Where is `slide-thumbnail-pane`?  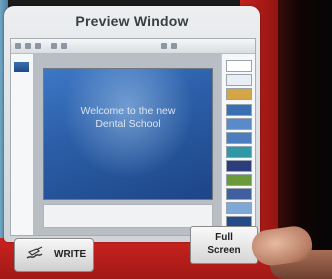 slide-thumbnail-pane is located at coordinates (22, 144).